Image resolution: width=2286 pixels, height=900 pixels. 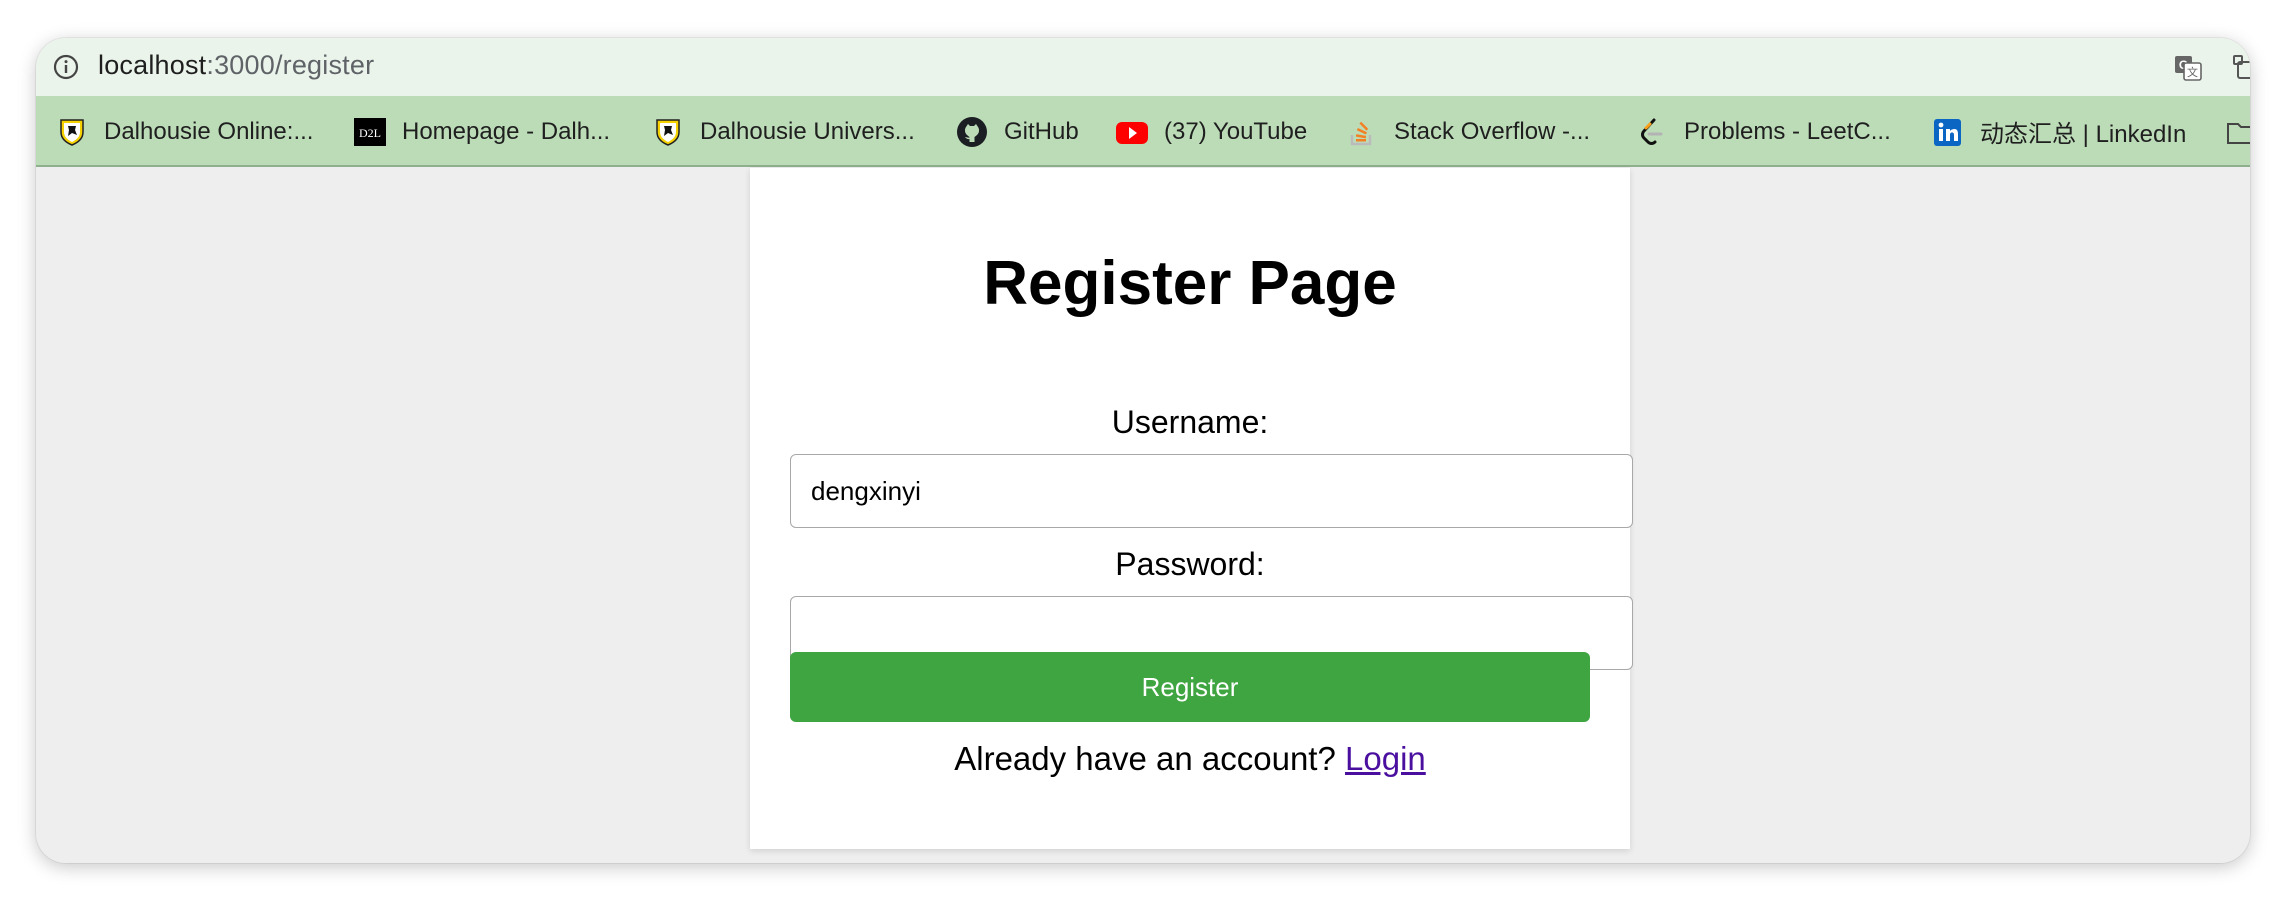 What do you see at coordinates (1947, 132) in the screenshot?
I see `linkedin-icon` at bounding box center [1947, 132].